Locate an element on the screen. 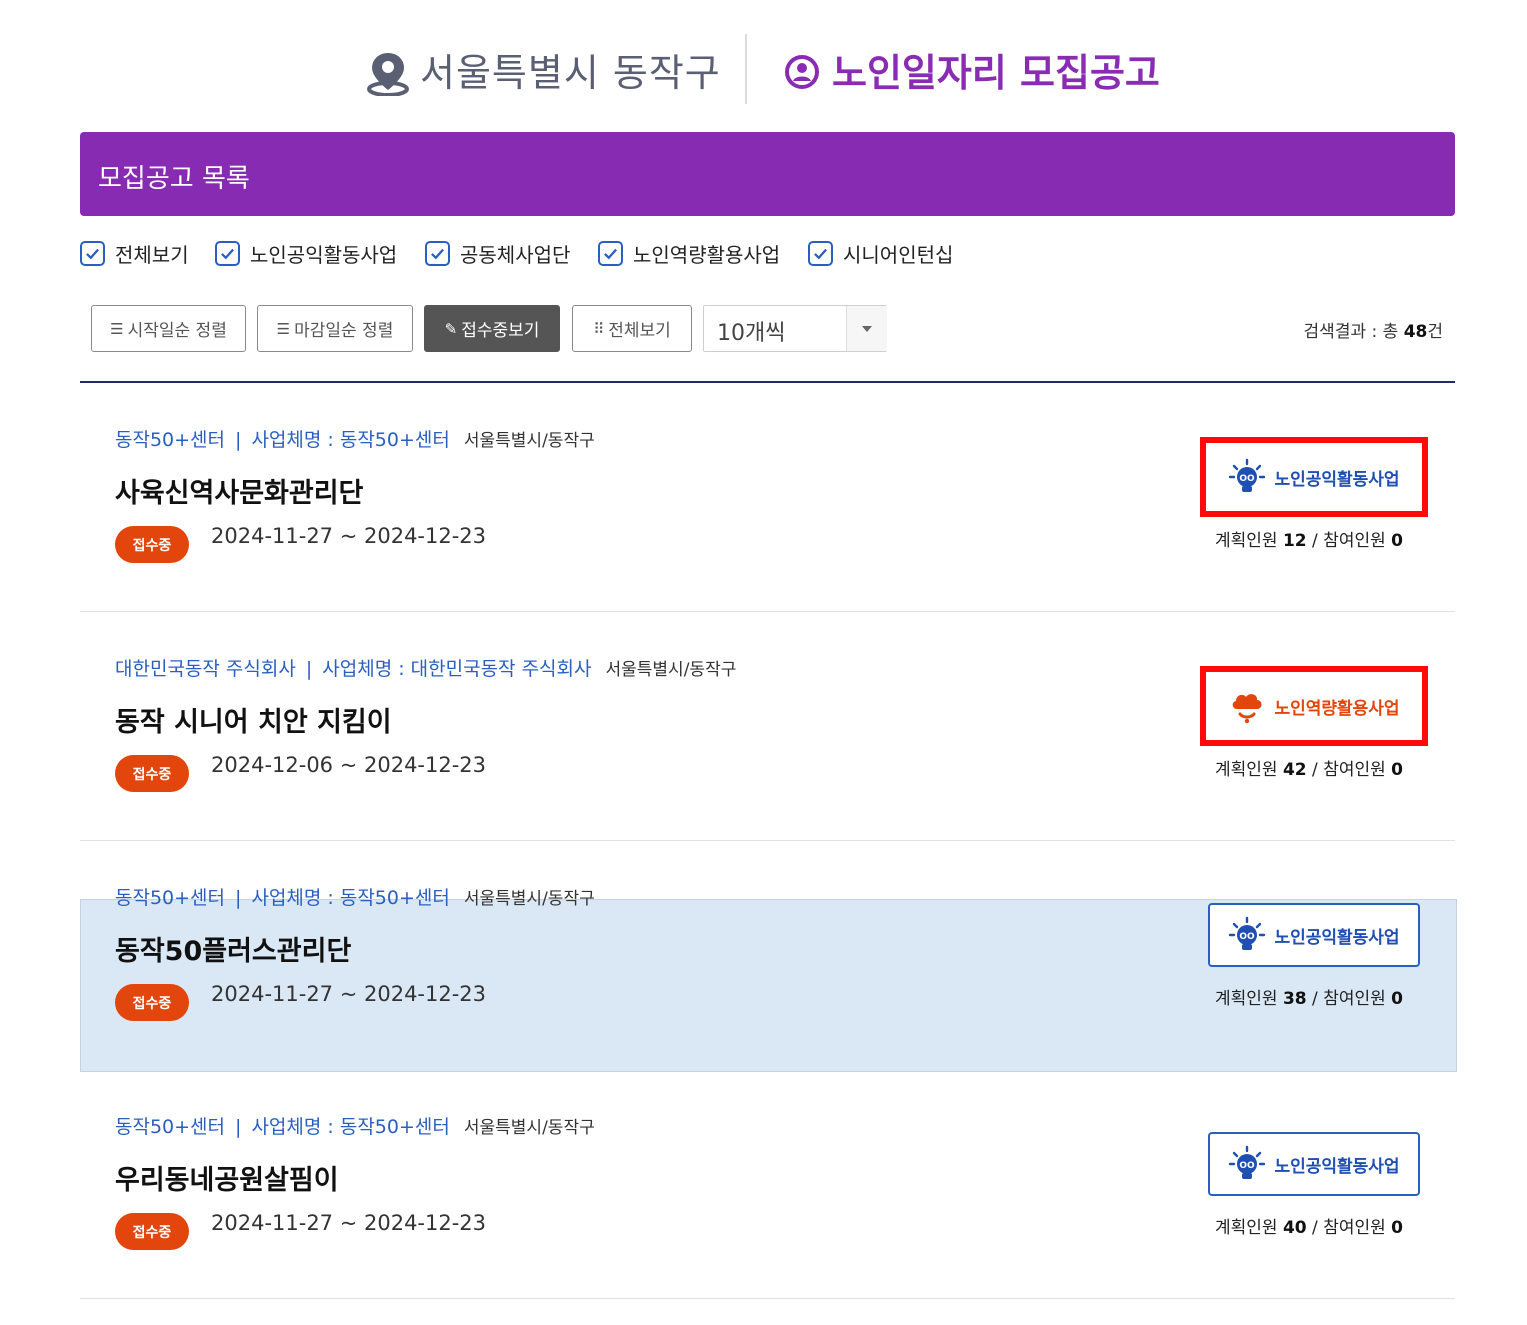 The width and height of the screenshot is (1527, 1325). headcount: 계획인원 40 / 참여인원 0 is located at coordinates (1309, 1225).